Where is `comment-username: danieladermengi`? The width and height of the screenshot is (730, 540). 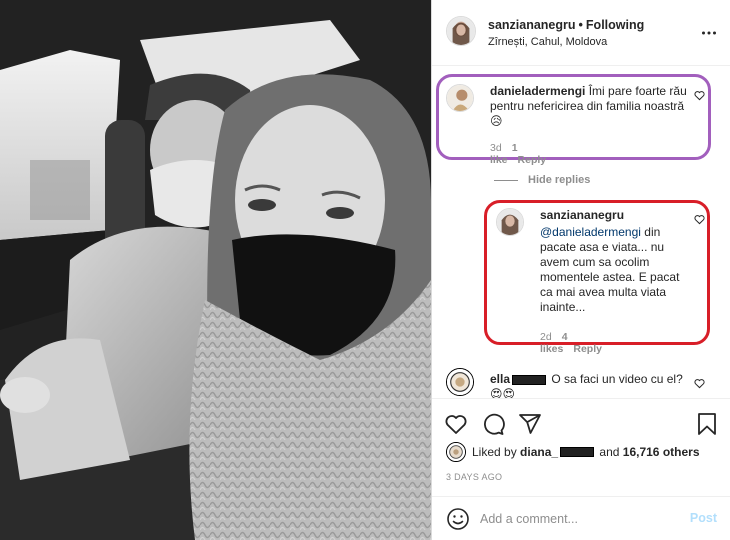
comment-username: danieladermengi is located at coordinates (537, 91).